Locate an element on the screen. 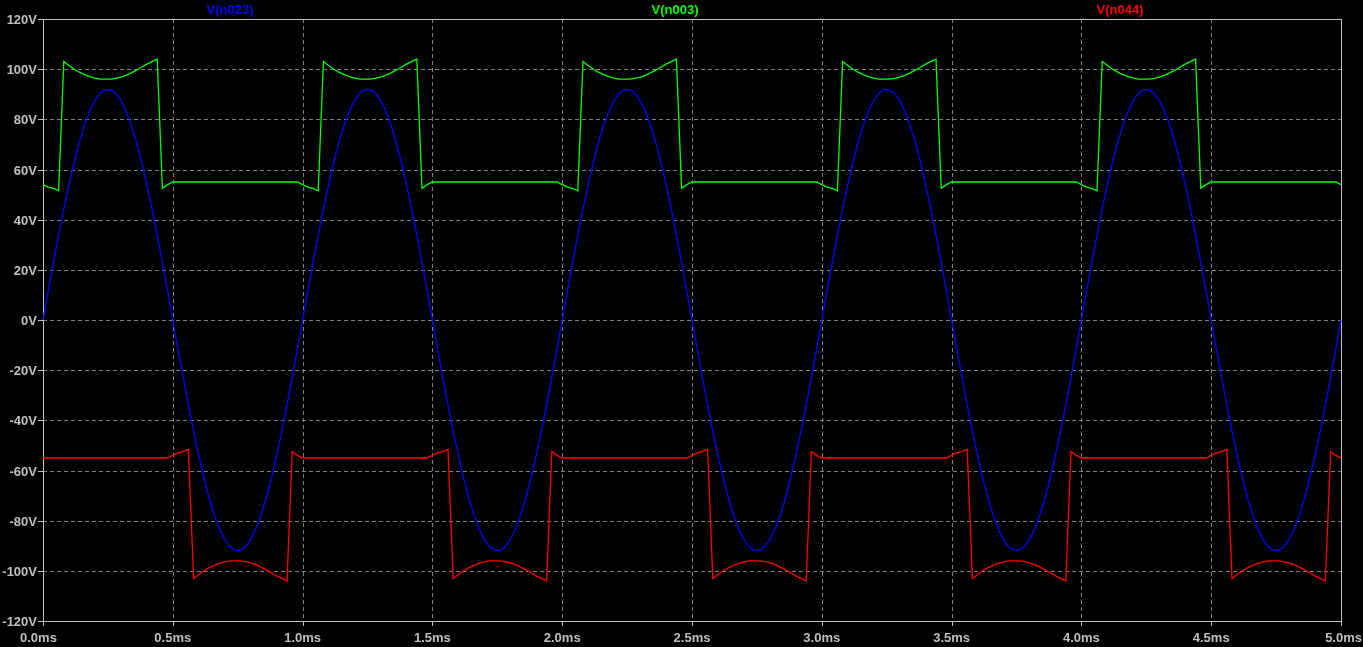 This screenshot has height=647, width=1363. y-axis-label: -60V is located at coordinates (23, 471).